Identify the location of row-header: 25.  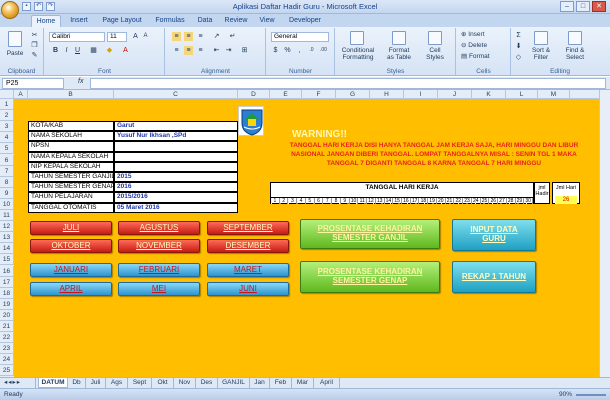
(7, 371).